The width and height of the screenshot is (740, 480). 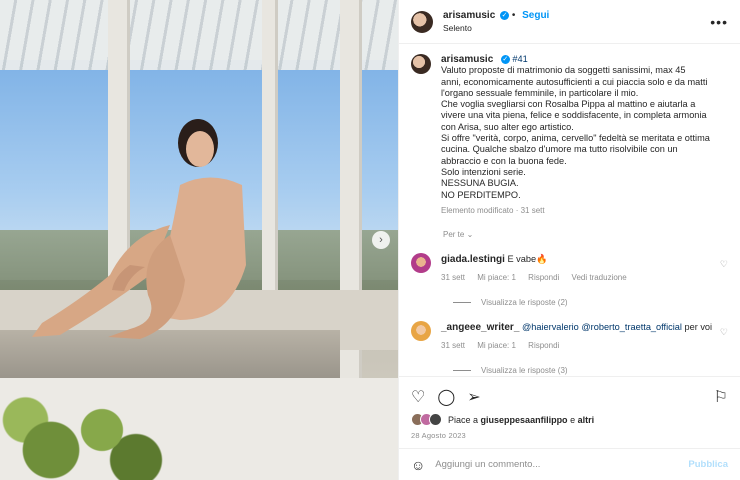 I want to click on more-horizontal-icon: •••, so click(x=719, y=22).